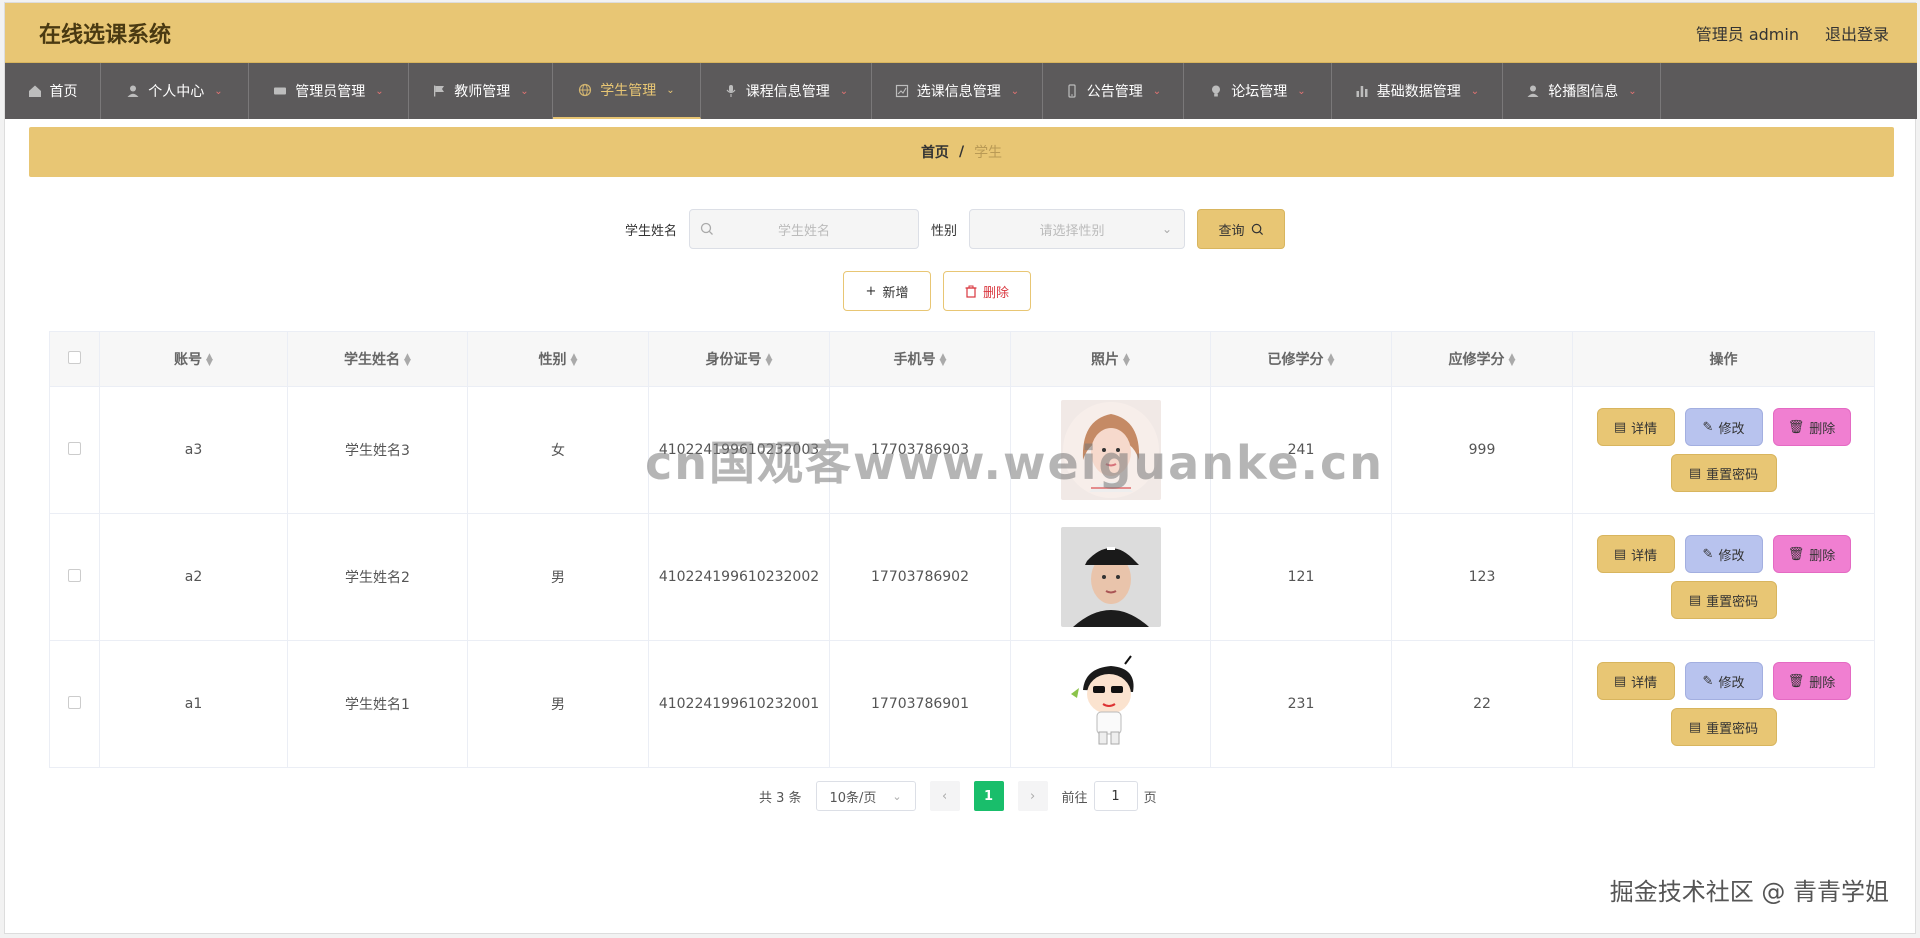 The height and width of the screenshot is (938, 1920). What do you see at coordinates (1115, 796) in the screenshot?
I see `goto-page-input: 1` at bounding box center [1115, 796].